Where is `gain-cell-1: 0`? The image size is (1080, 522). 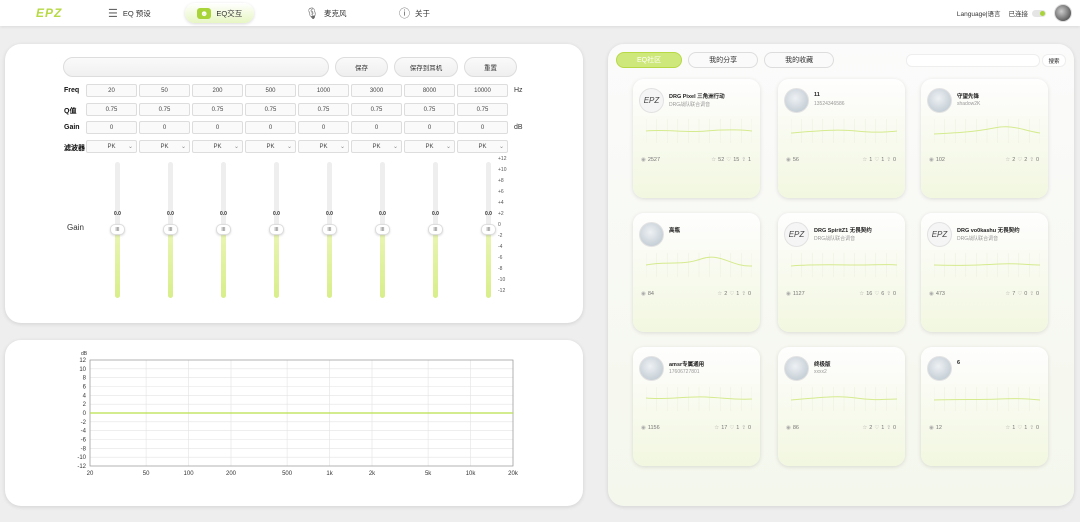
gain-cell-1: 0 is located at coordinates (111, 127).